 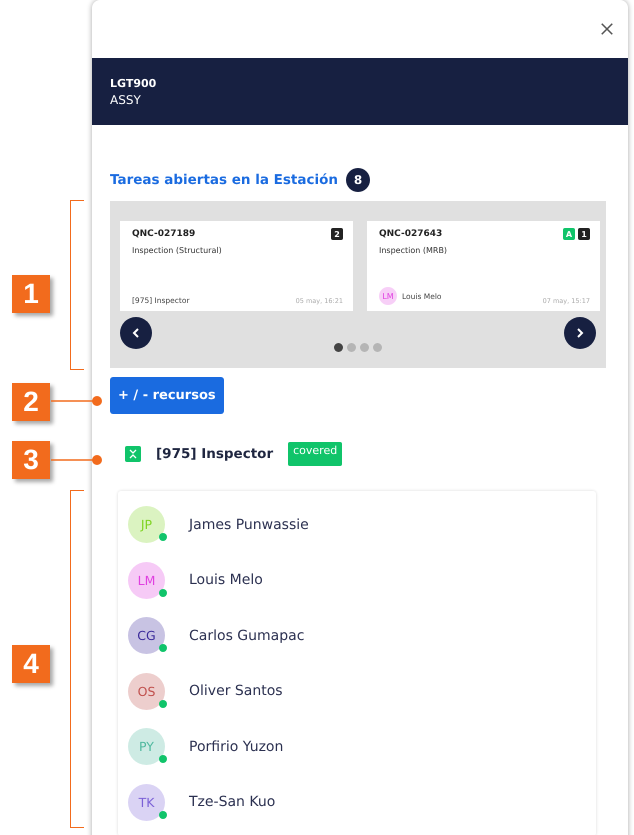 I want to click on callout-number: 1, so click(x=31, y=294).